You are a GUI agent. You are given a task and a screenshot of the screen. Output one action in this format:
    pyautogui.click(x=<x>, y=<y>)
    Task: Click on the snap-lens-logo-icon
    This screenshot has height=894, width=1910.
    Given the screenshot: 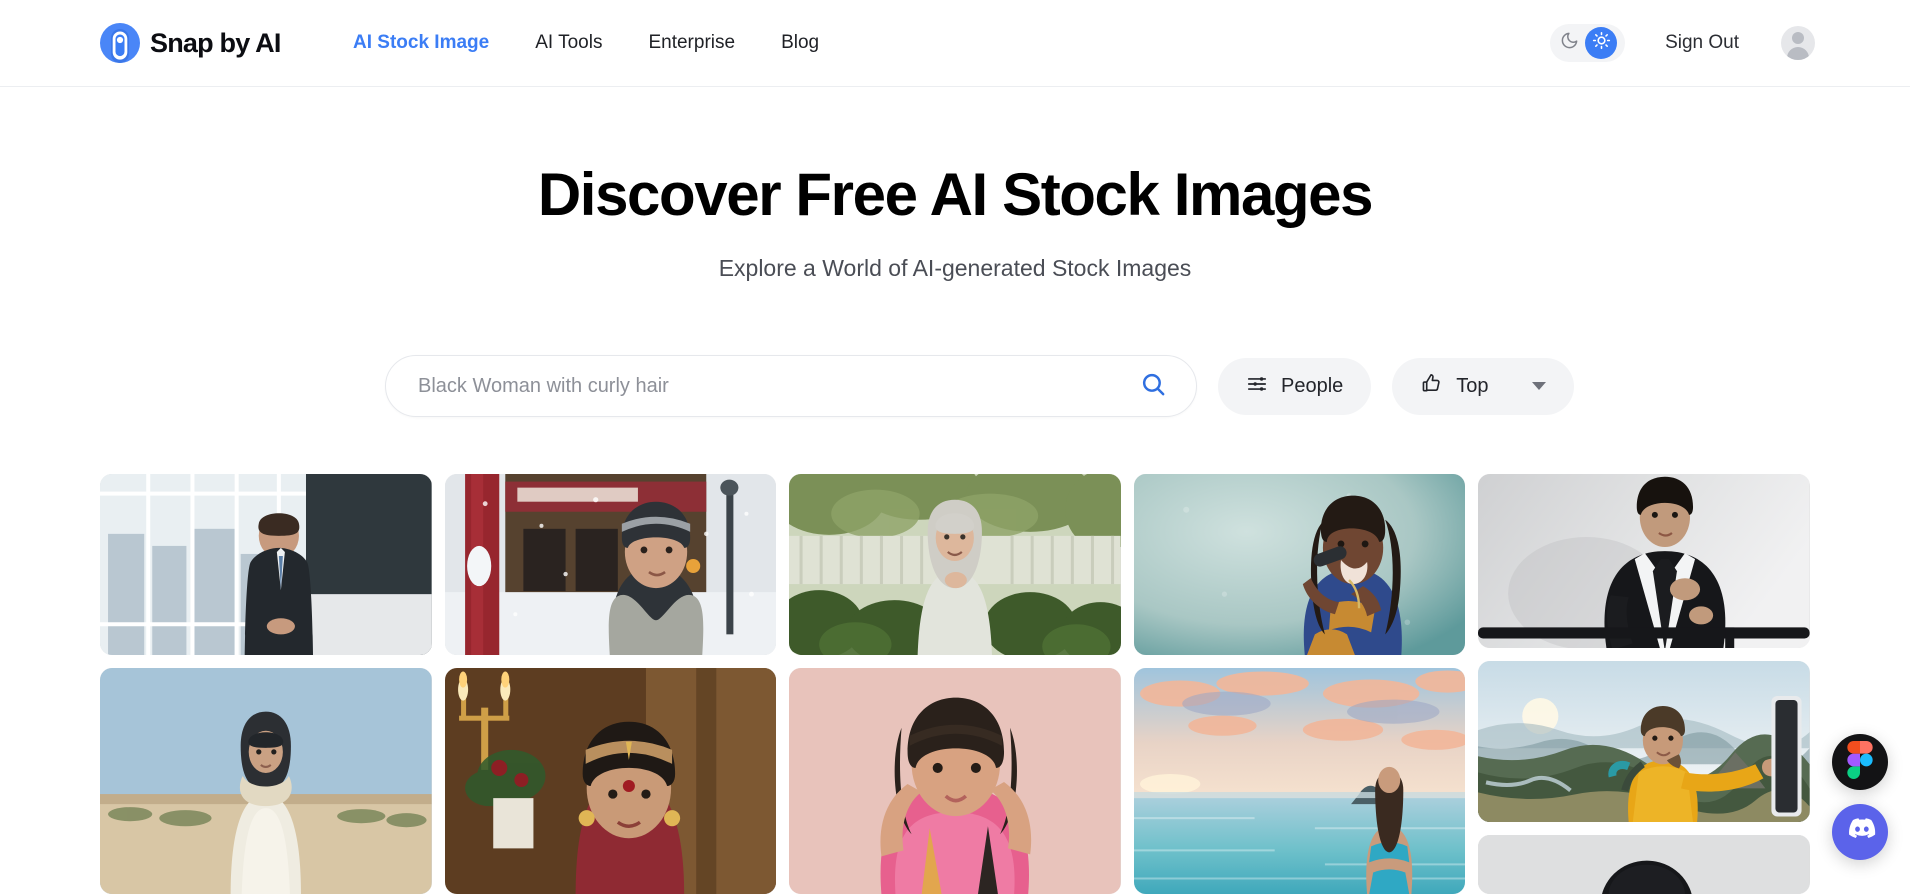 What is the action you would take?
    pyautogui.click(x=120, y=43)
    